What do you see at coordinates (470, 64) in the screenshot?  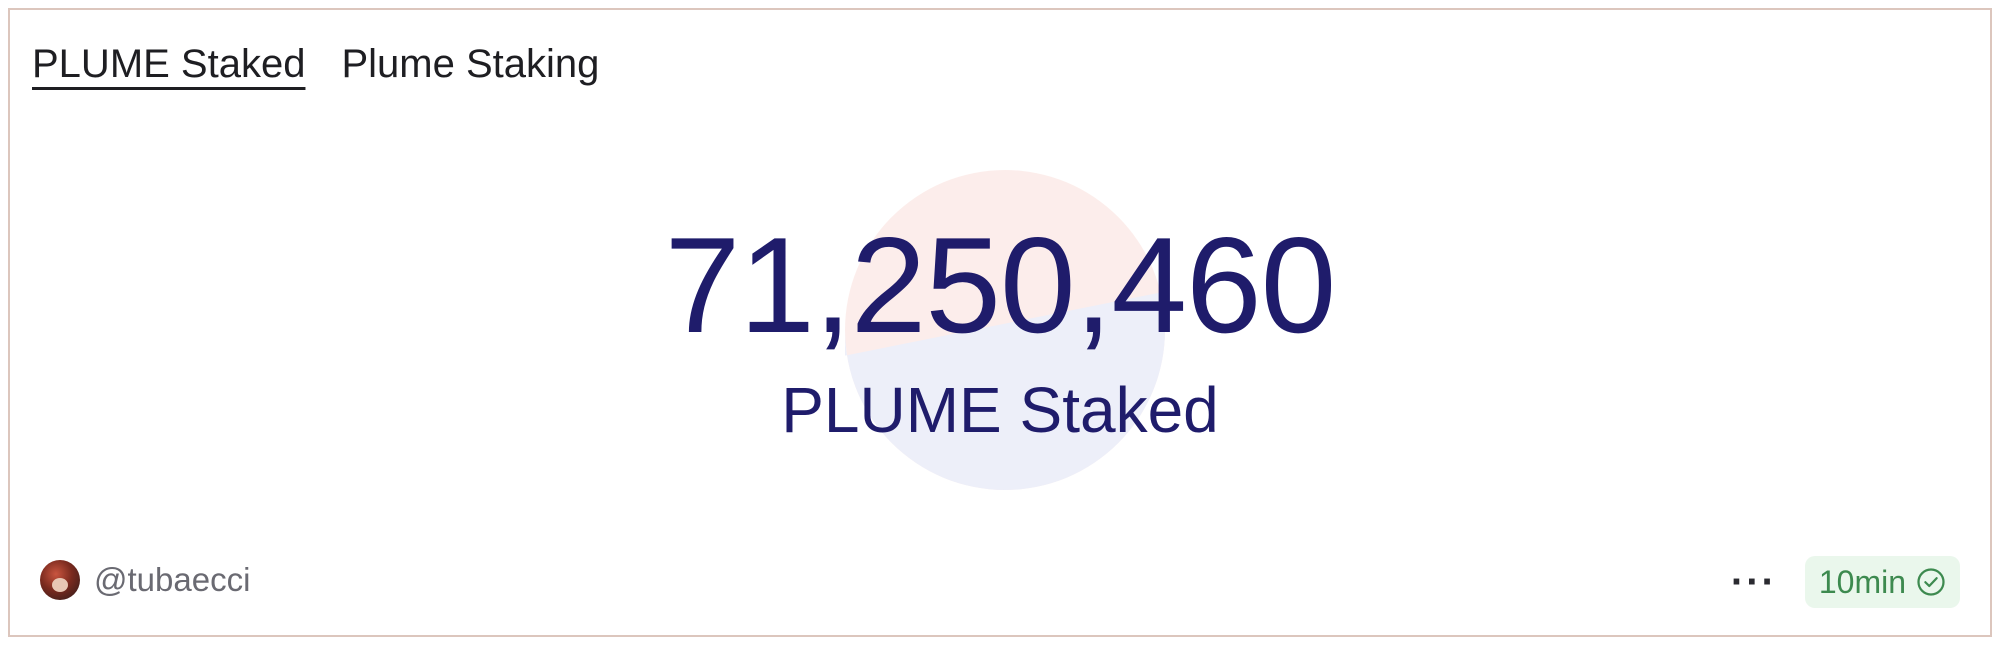 I see `tab-plume-staking: Plume Staking` at bounding box center [470, 64].